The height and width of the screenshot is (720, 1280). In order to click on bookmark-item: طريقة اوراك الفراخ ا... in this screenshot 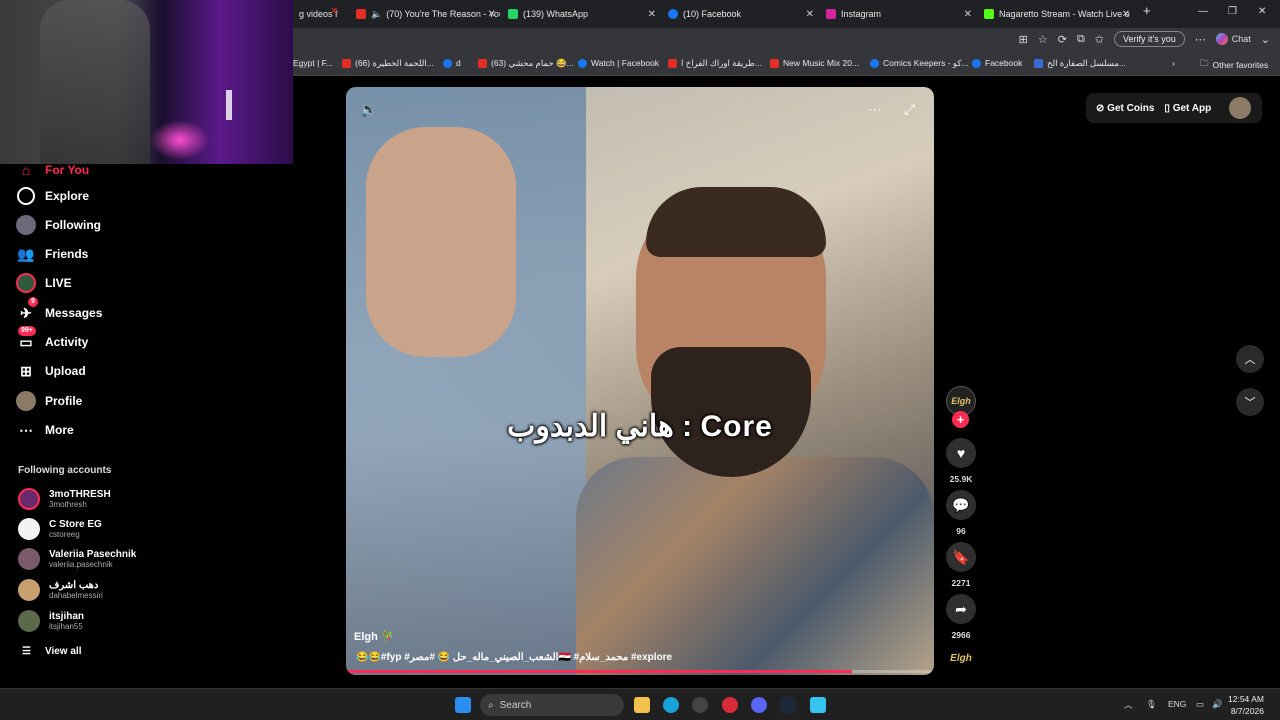, I will do `click(715, 63)`.